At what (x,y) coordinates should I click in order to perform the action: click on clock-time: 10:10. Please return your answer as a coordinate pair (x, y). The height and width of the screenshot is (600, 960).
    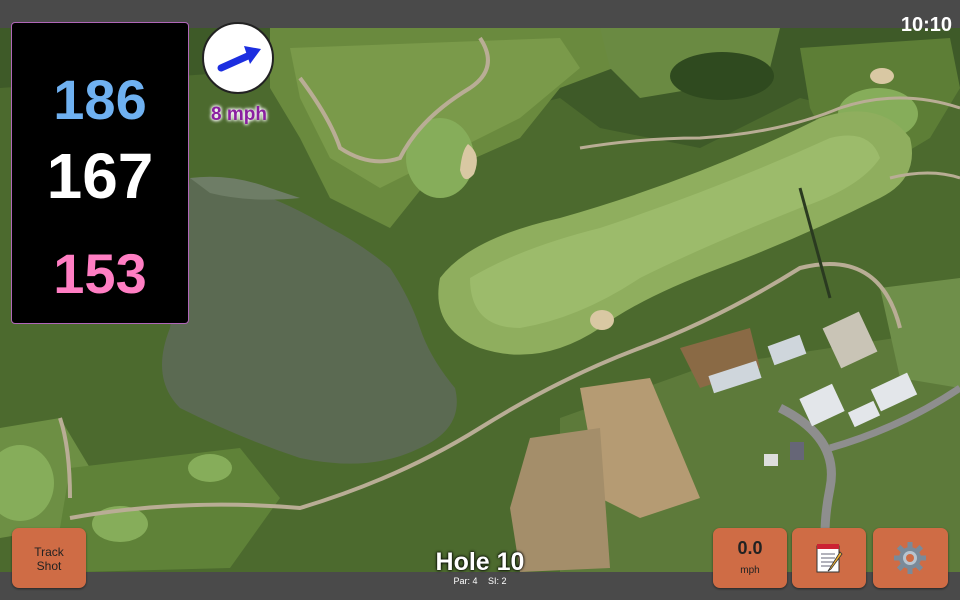
    Looking at the image, I should click on (926, 25).